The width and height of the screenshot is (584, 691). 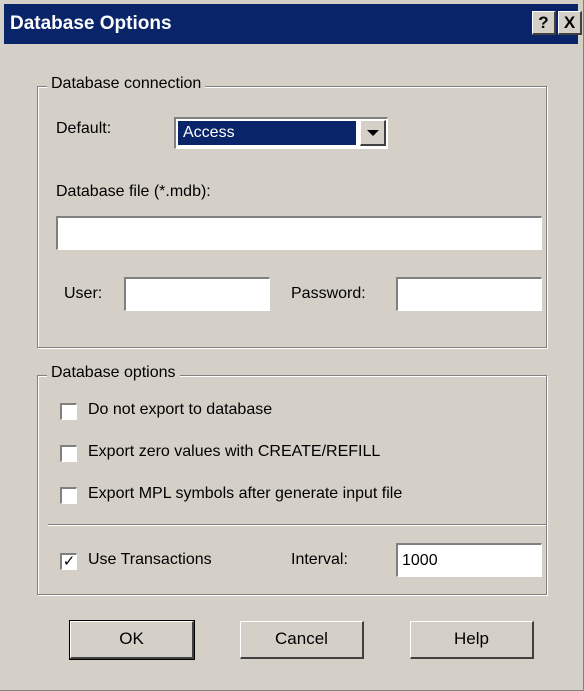 I want to click on help-button: Help, so click(x=472, y=640).